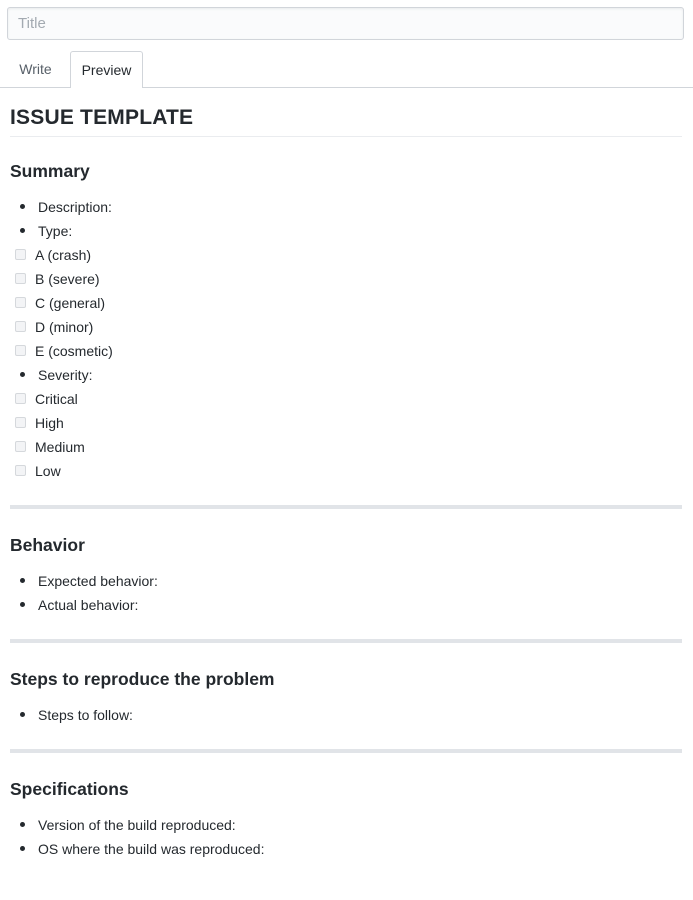 This screenshot has width=693, height=900. What do you see at coordinates (346, 69) in the screenshot?
I see `editor-tabs: Write Preview` at bounding box center [346, 69].